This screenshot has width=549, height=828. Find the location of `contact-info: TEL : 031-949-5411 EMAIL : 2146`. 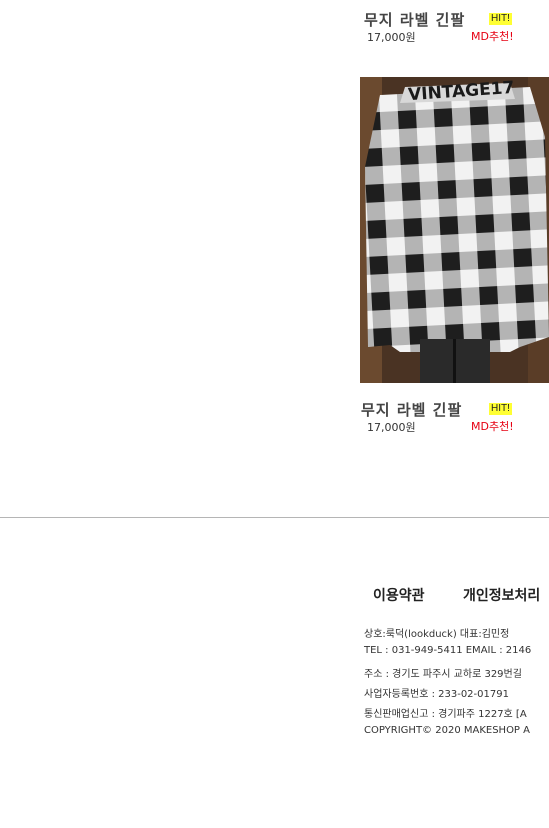

contact-info: TEL : 031-949-5411 EMAIL : 2146 is located at coordinates (448, 650).